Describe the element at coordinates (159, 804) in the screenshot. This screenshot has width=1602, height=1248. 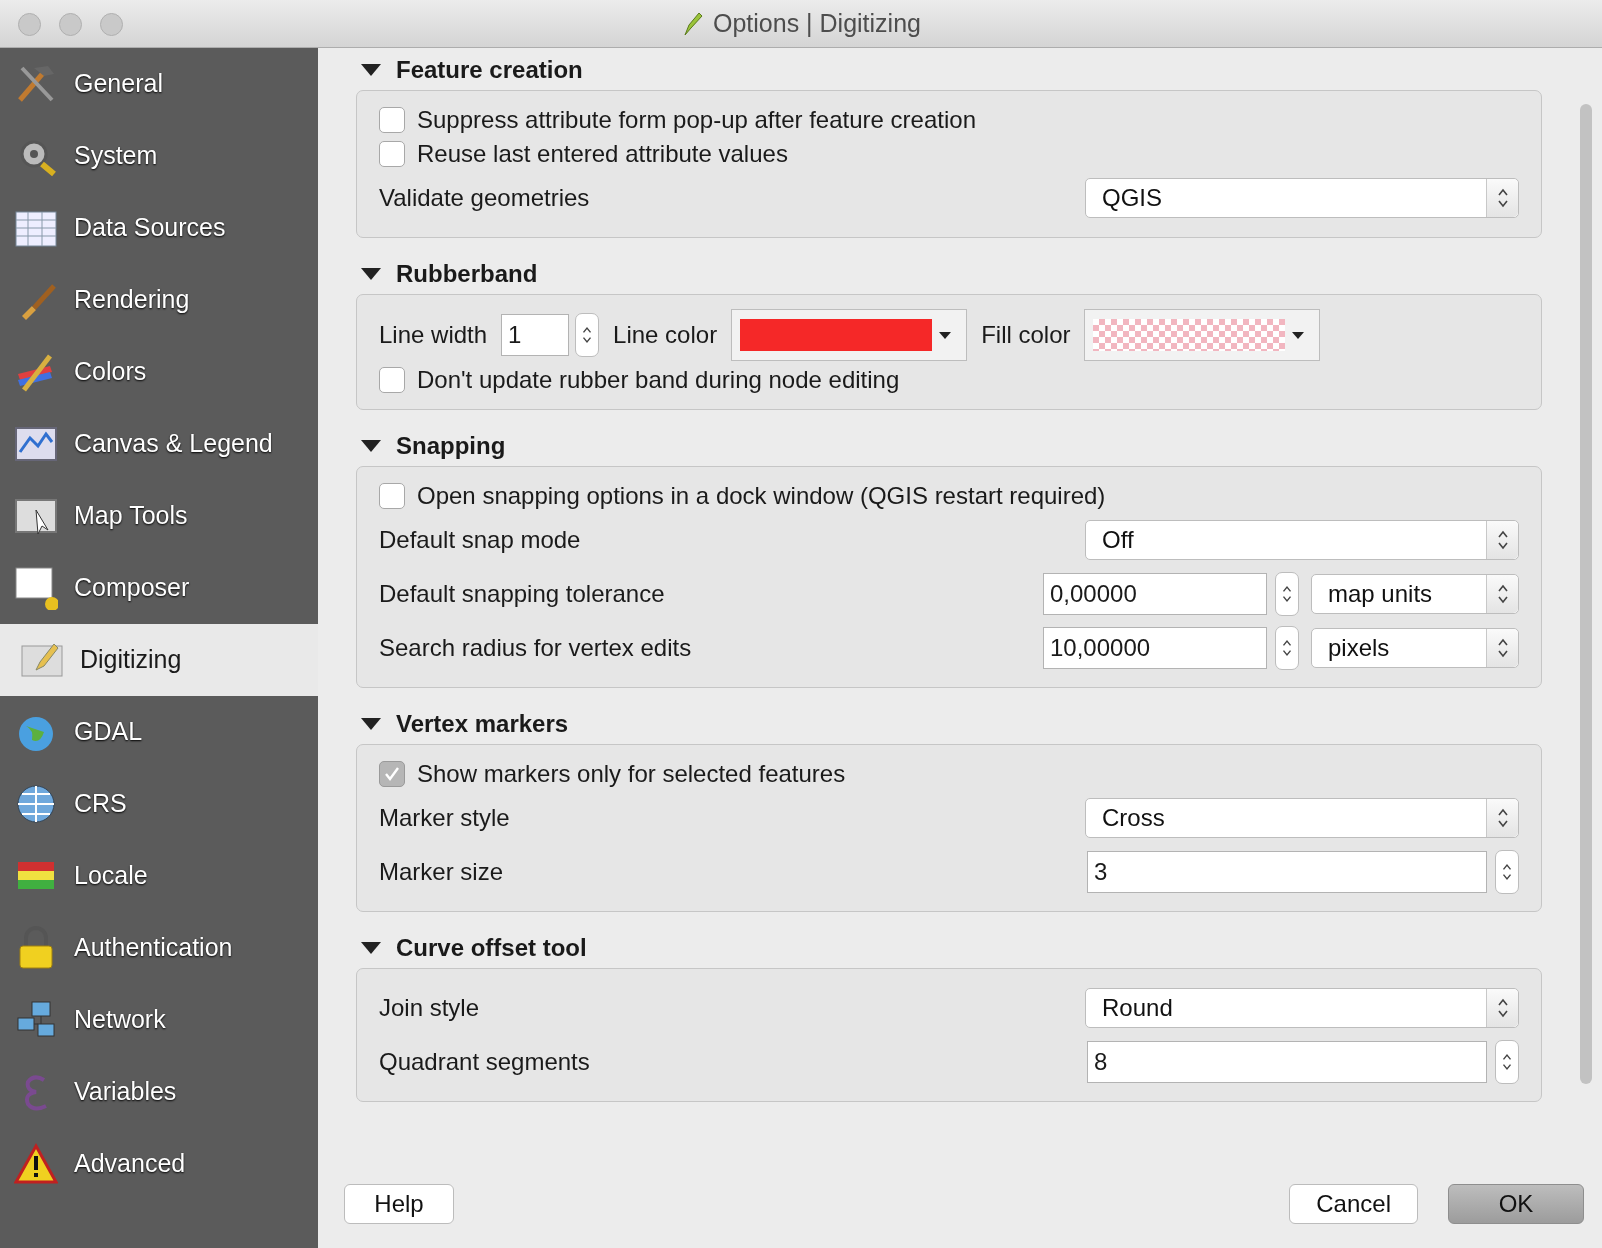
I see `sidebar-item: CRS` at that location.